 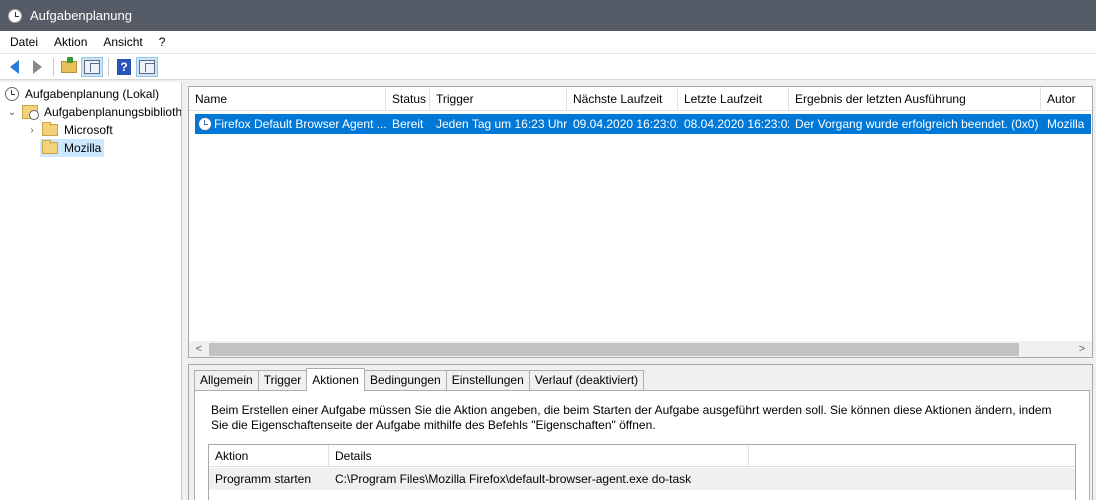 What do you see at coordinates (30, 112) in the screenshot?
I see `library-folder-icon` at bounding box center [30, 112].